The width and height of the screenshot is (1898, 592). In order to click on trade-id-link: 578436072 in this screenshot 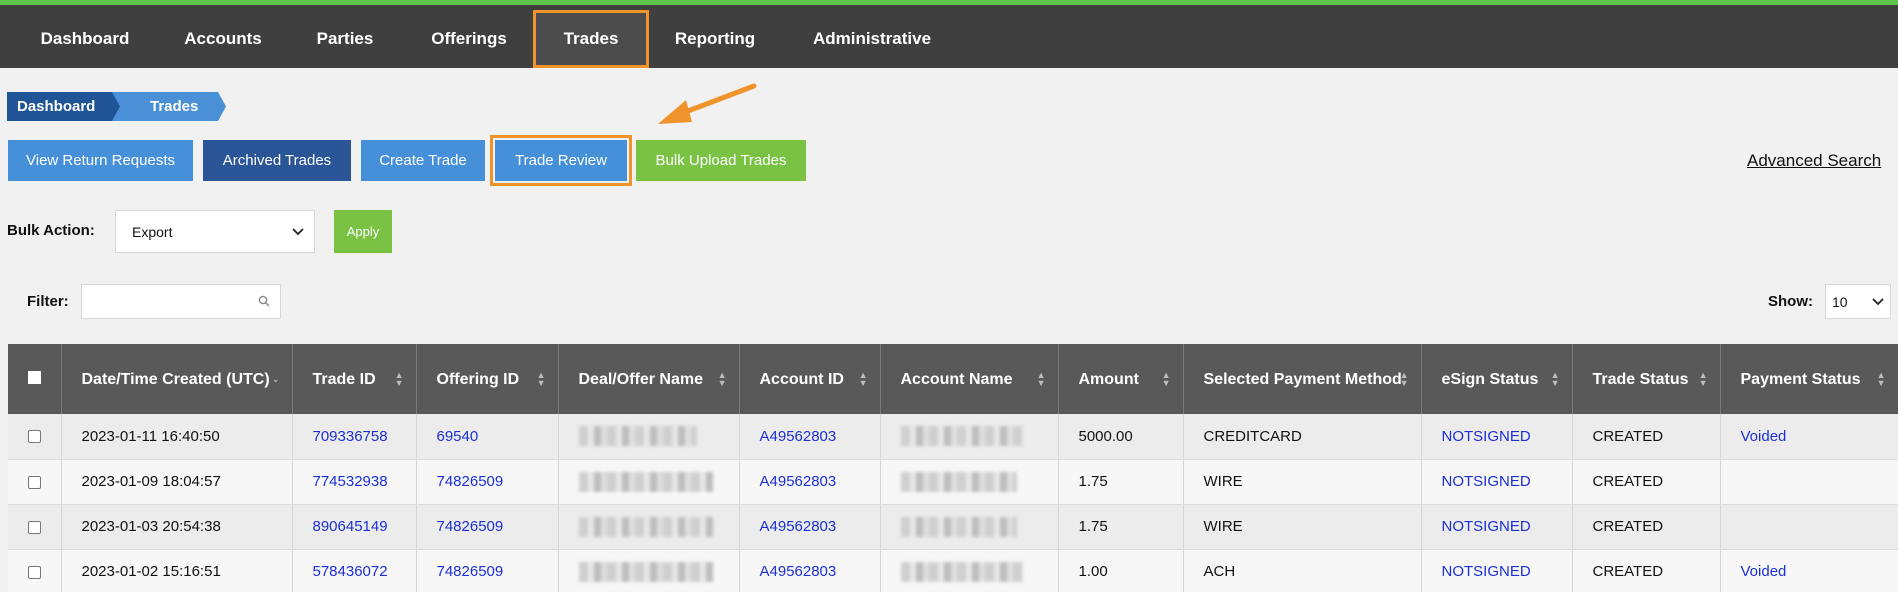, I will do `click(350, 571)`.